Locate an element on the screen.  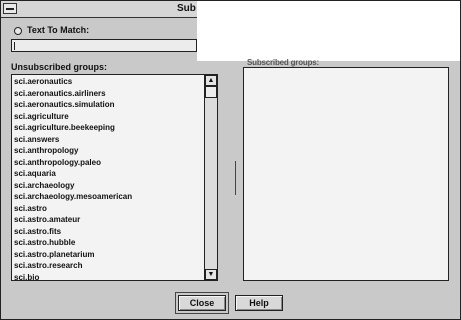
list-item: sci.answers is located at coordinates (109, 140).